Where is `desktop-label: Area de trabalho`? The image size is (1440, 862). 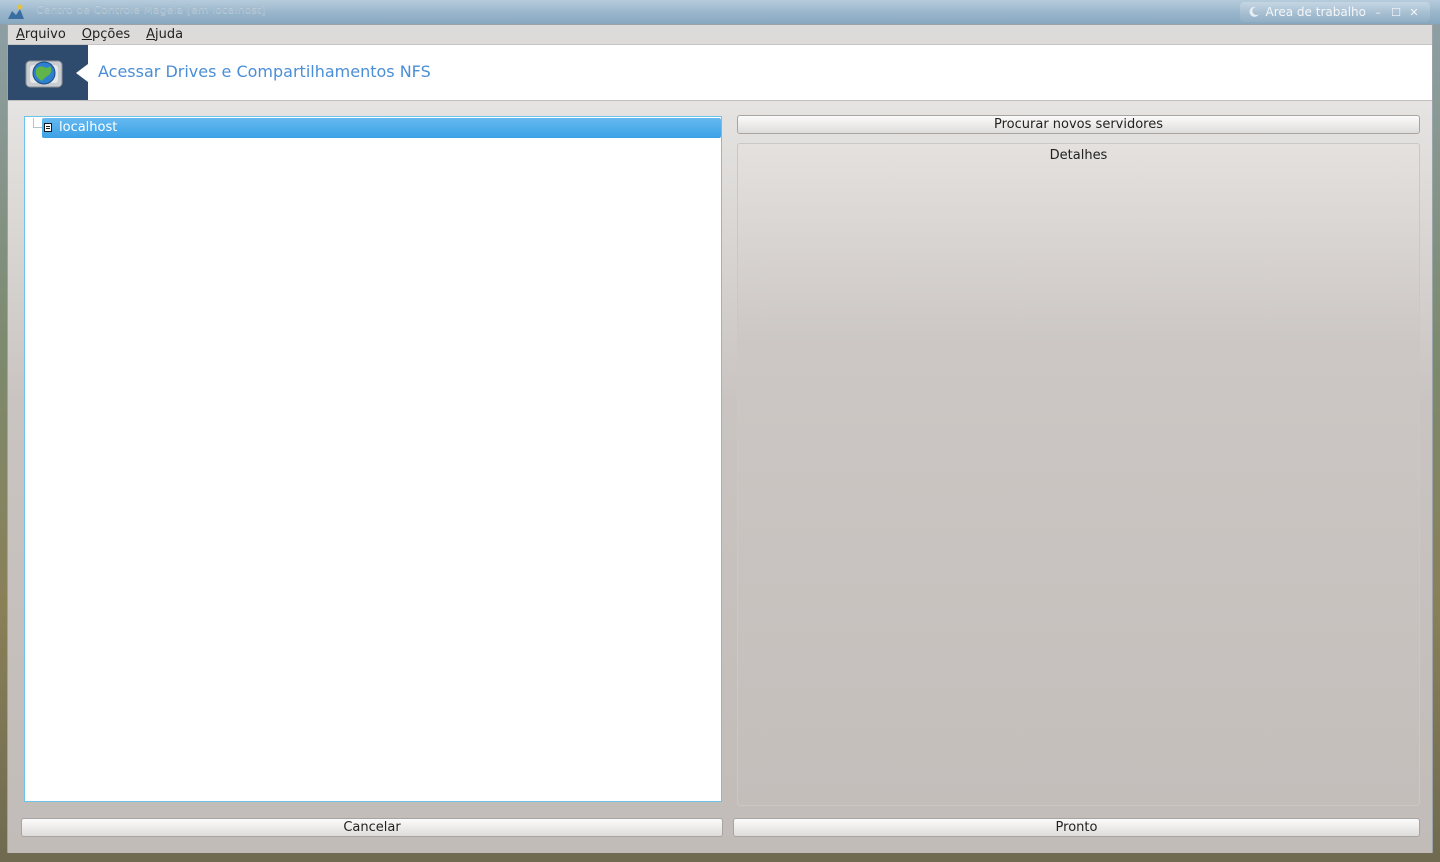
desktop-label: Area de trabalho is located at coordinates (1316, 12).